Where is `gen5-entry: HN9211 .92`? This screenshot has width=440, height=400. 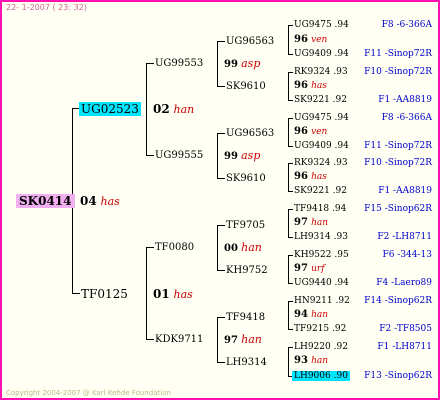
gen5-entry: HN9211 .92 is located at coordinates (322, 301).